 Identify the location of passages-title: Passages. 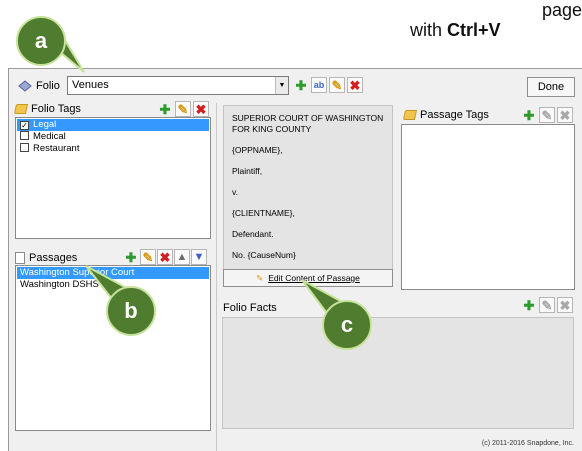
(53, 258).